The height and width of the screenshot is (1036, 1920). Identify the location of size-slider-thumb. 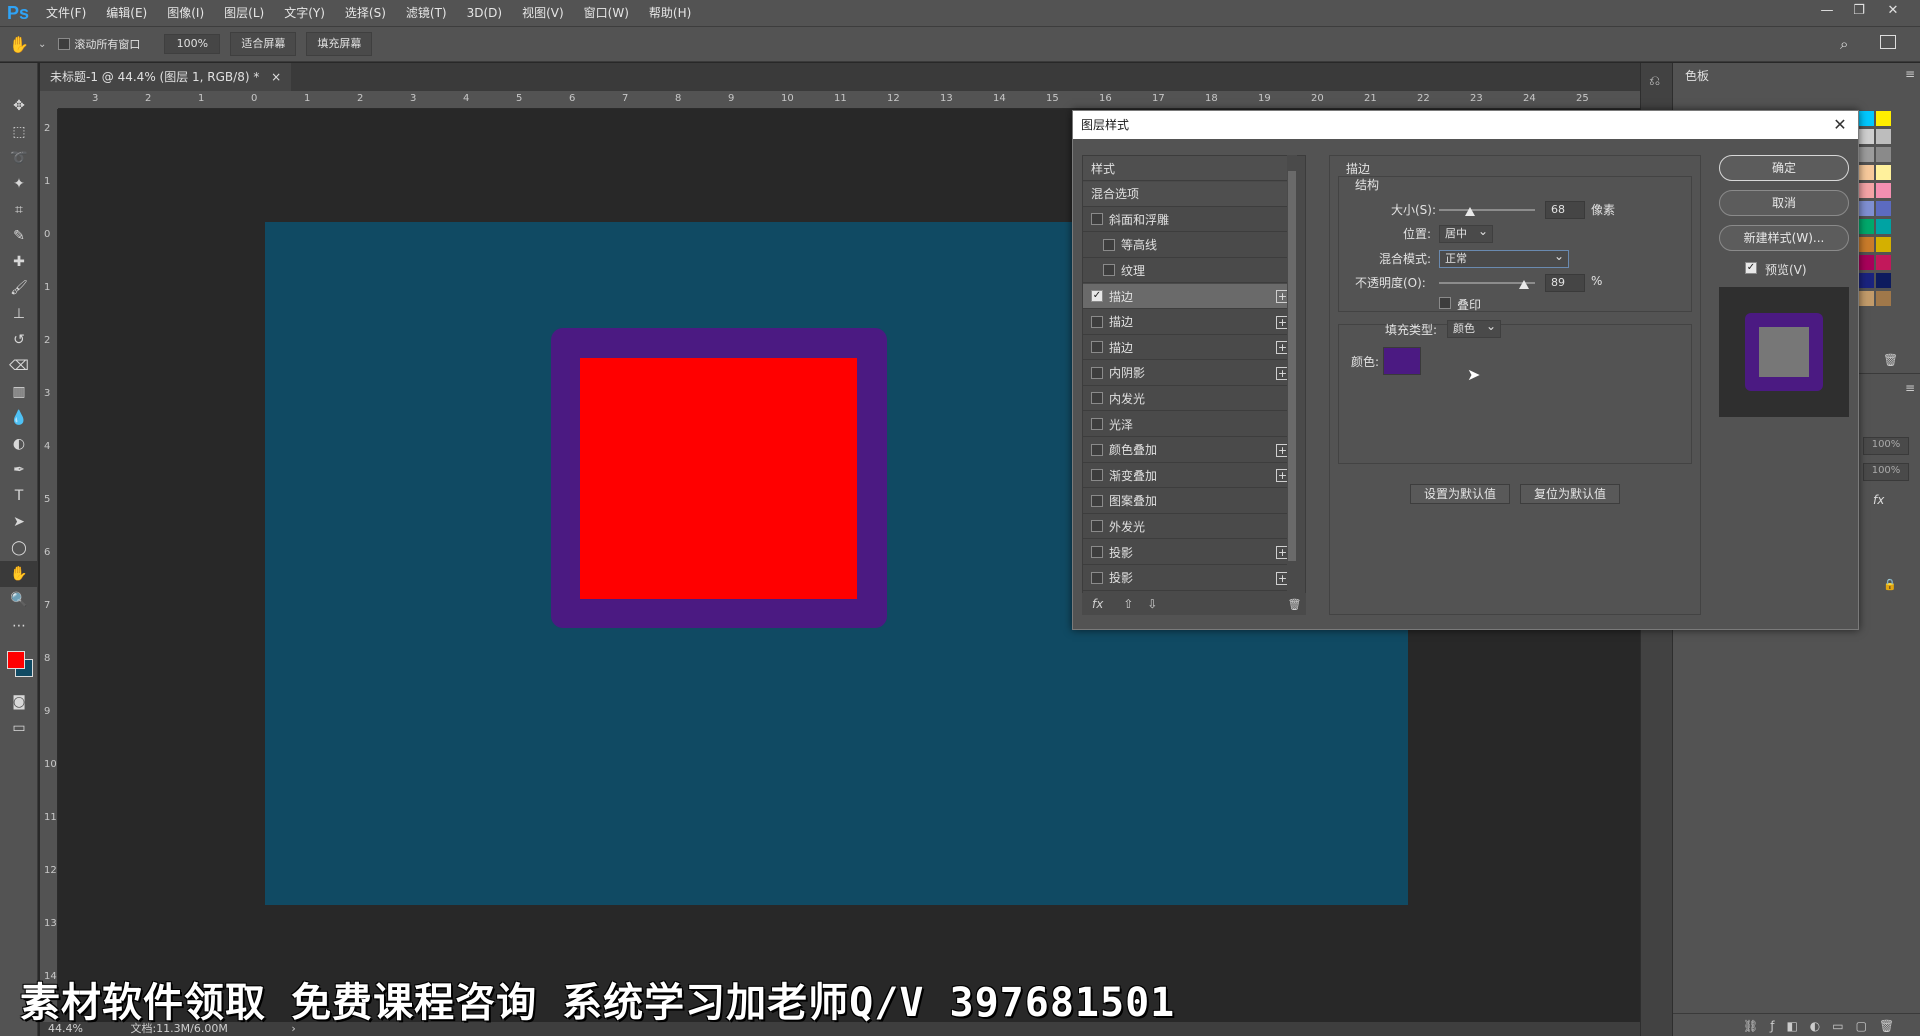
(1470, 211).